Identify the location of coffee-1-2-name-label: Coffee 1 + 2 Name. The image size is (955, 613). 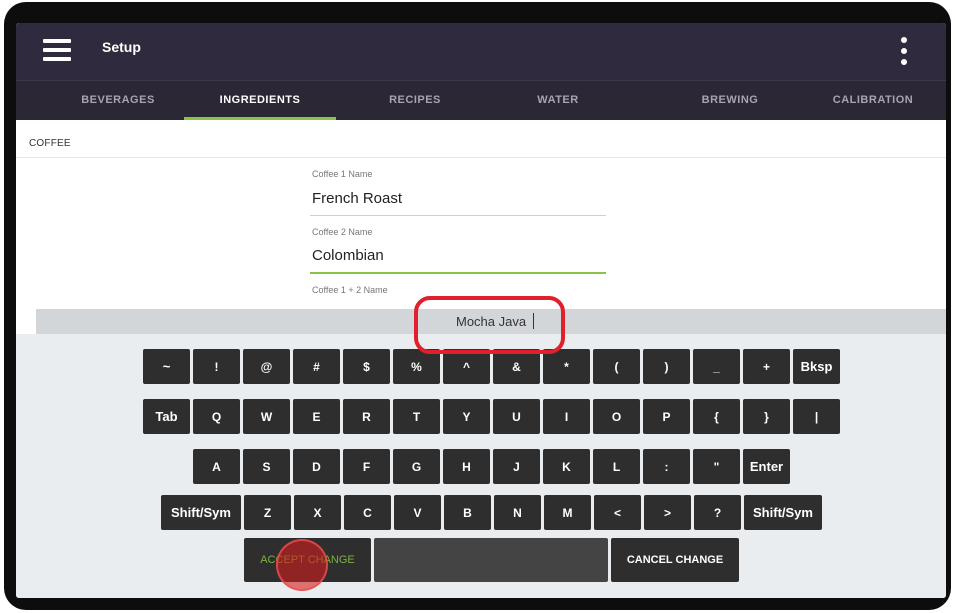
(350, 290).